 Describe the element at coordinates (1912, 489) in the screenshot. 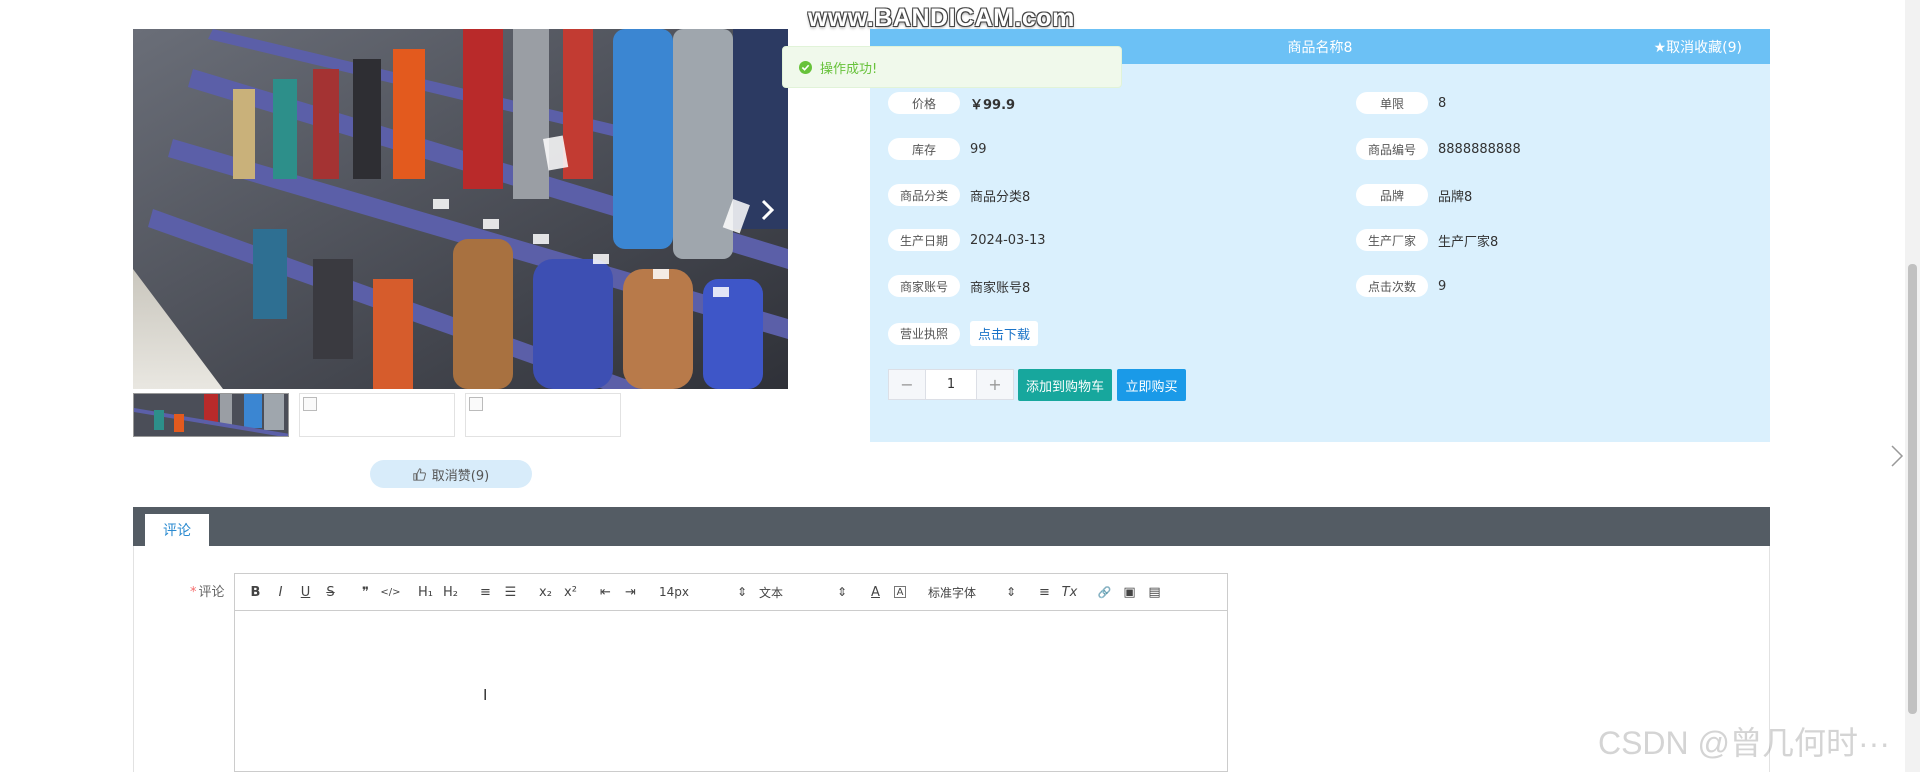

I see `scrollbar-thumb` at that location.